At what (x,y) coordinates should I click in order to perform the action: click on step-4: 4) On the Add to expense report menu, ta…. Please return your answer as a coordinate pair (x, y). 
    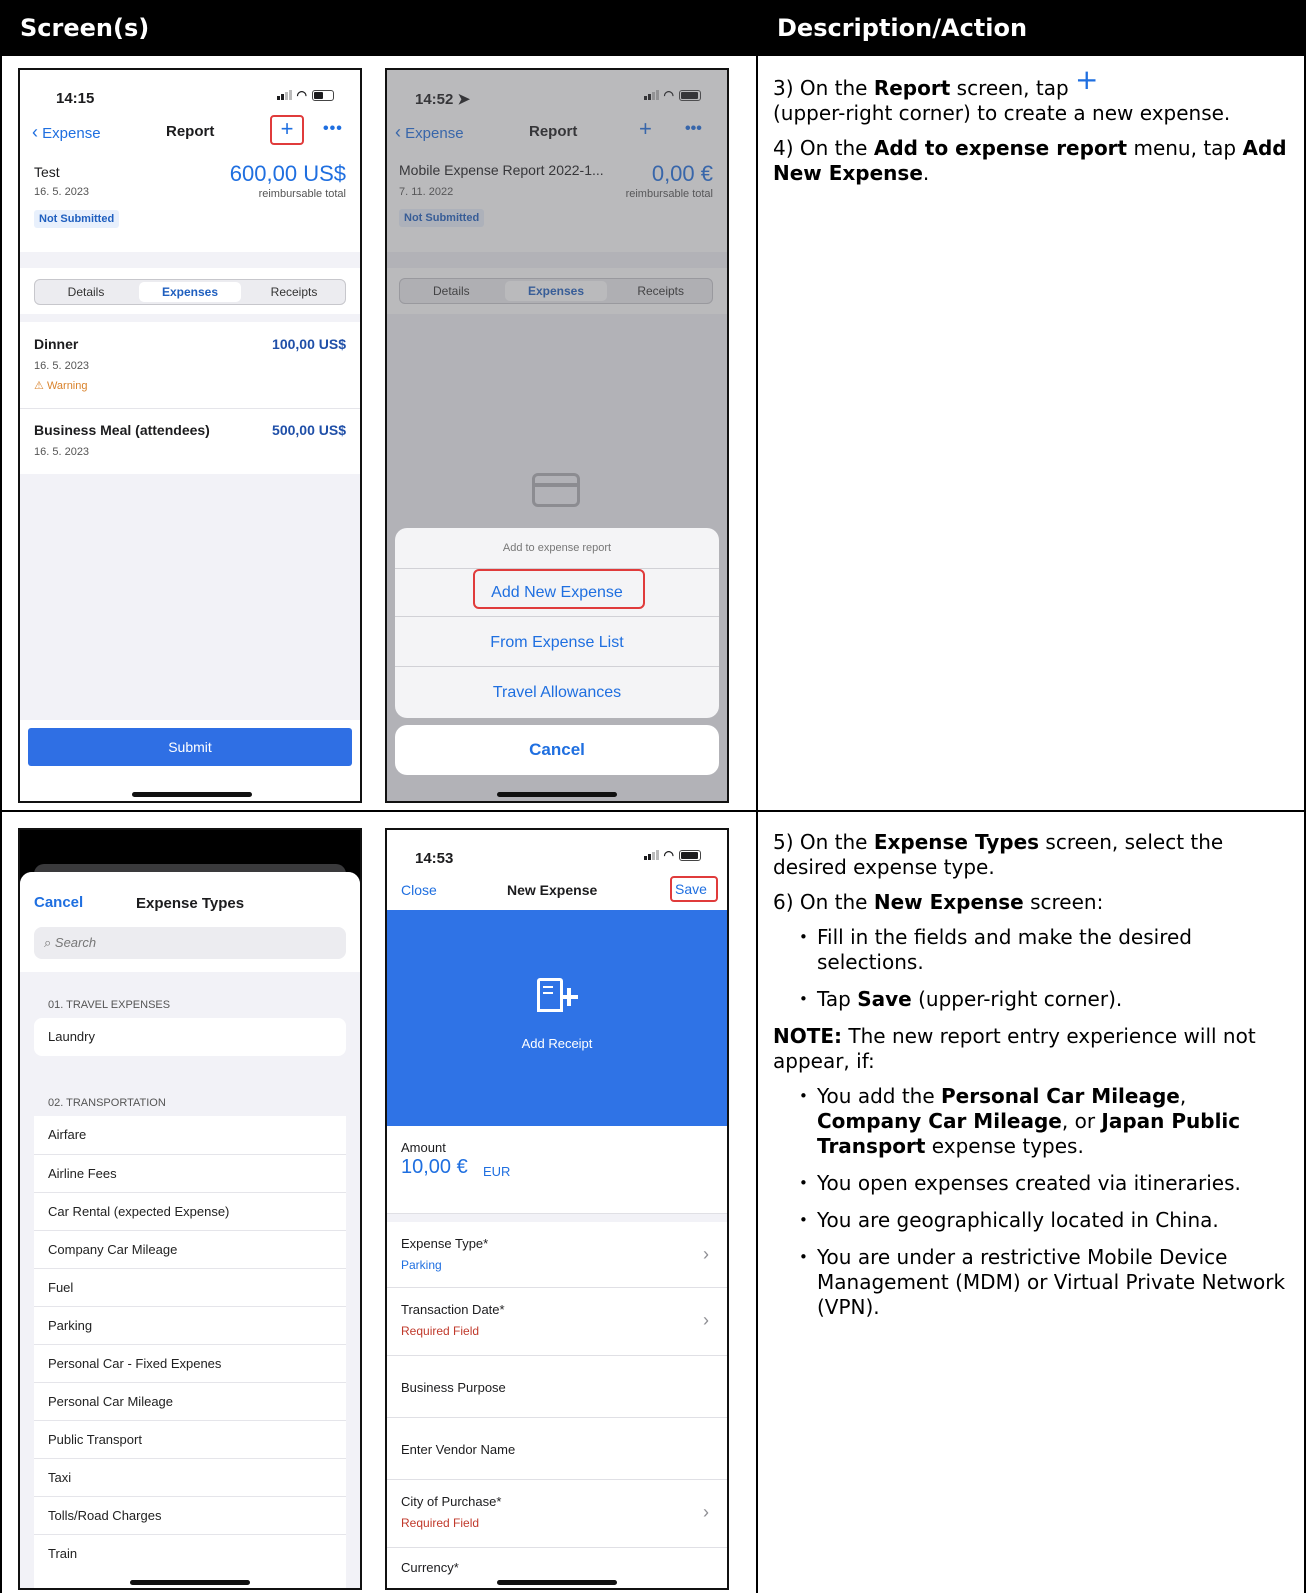
    Looking at the image, I should click on (1033, 161).